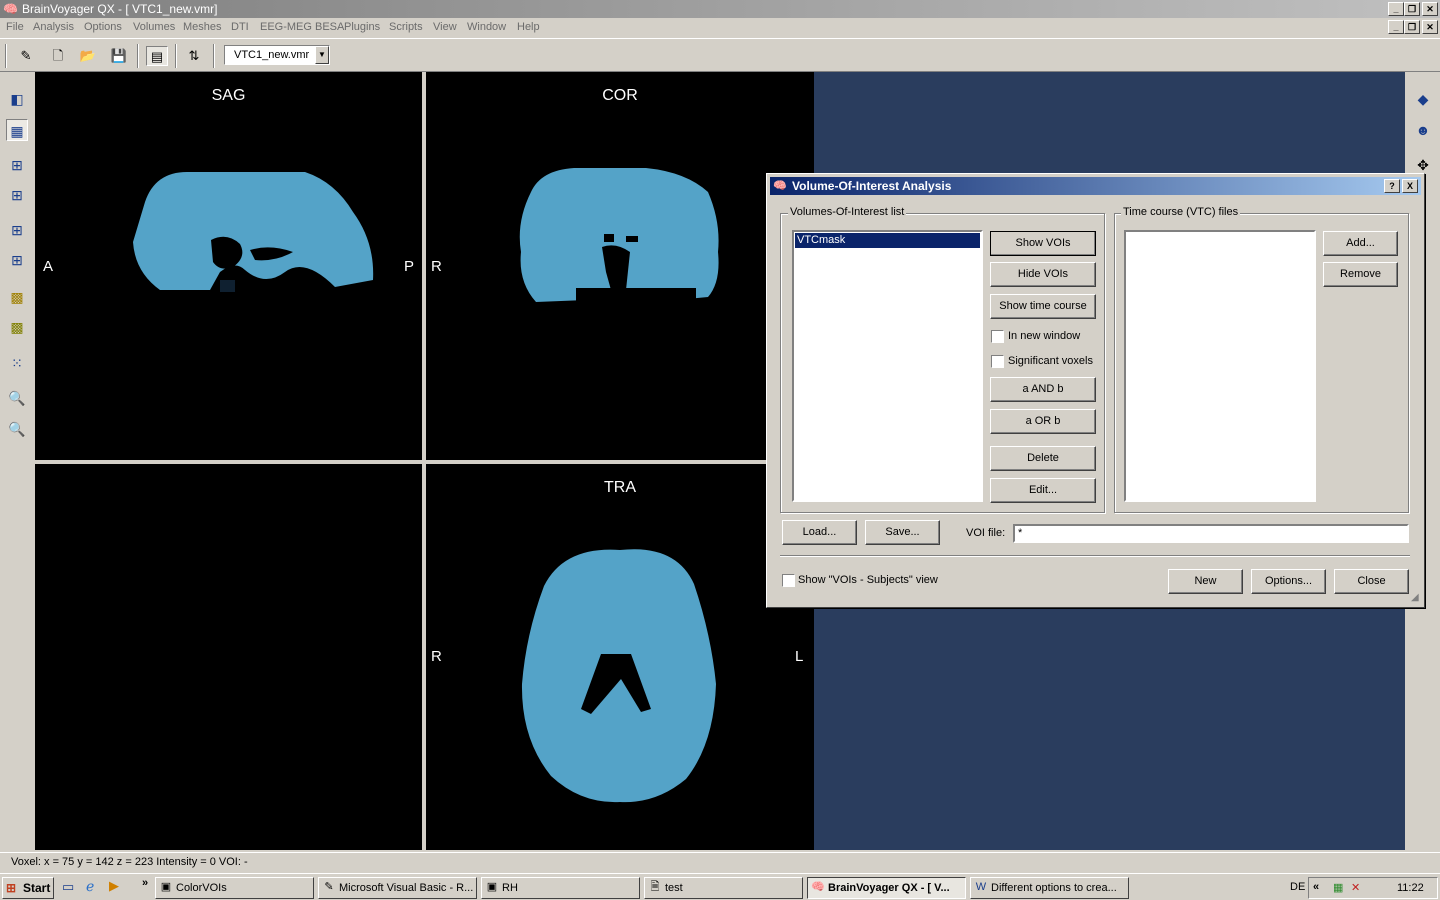 The height and width of the screenshot is (900, 1440). I want to click on empty-view, so click(228, 657).